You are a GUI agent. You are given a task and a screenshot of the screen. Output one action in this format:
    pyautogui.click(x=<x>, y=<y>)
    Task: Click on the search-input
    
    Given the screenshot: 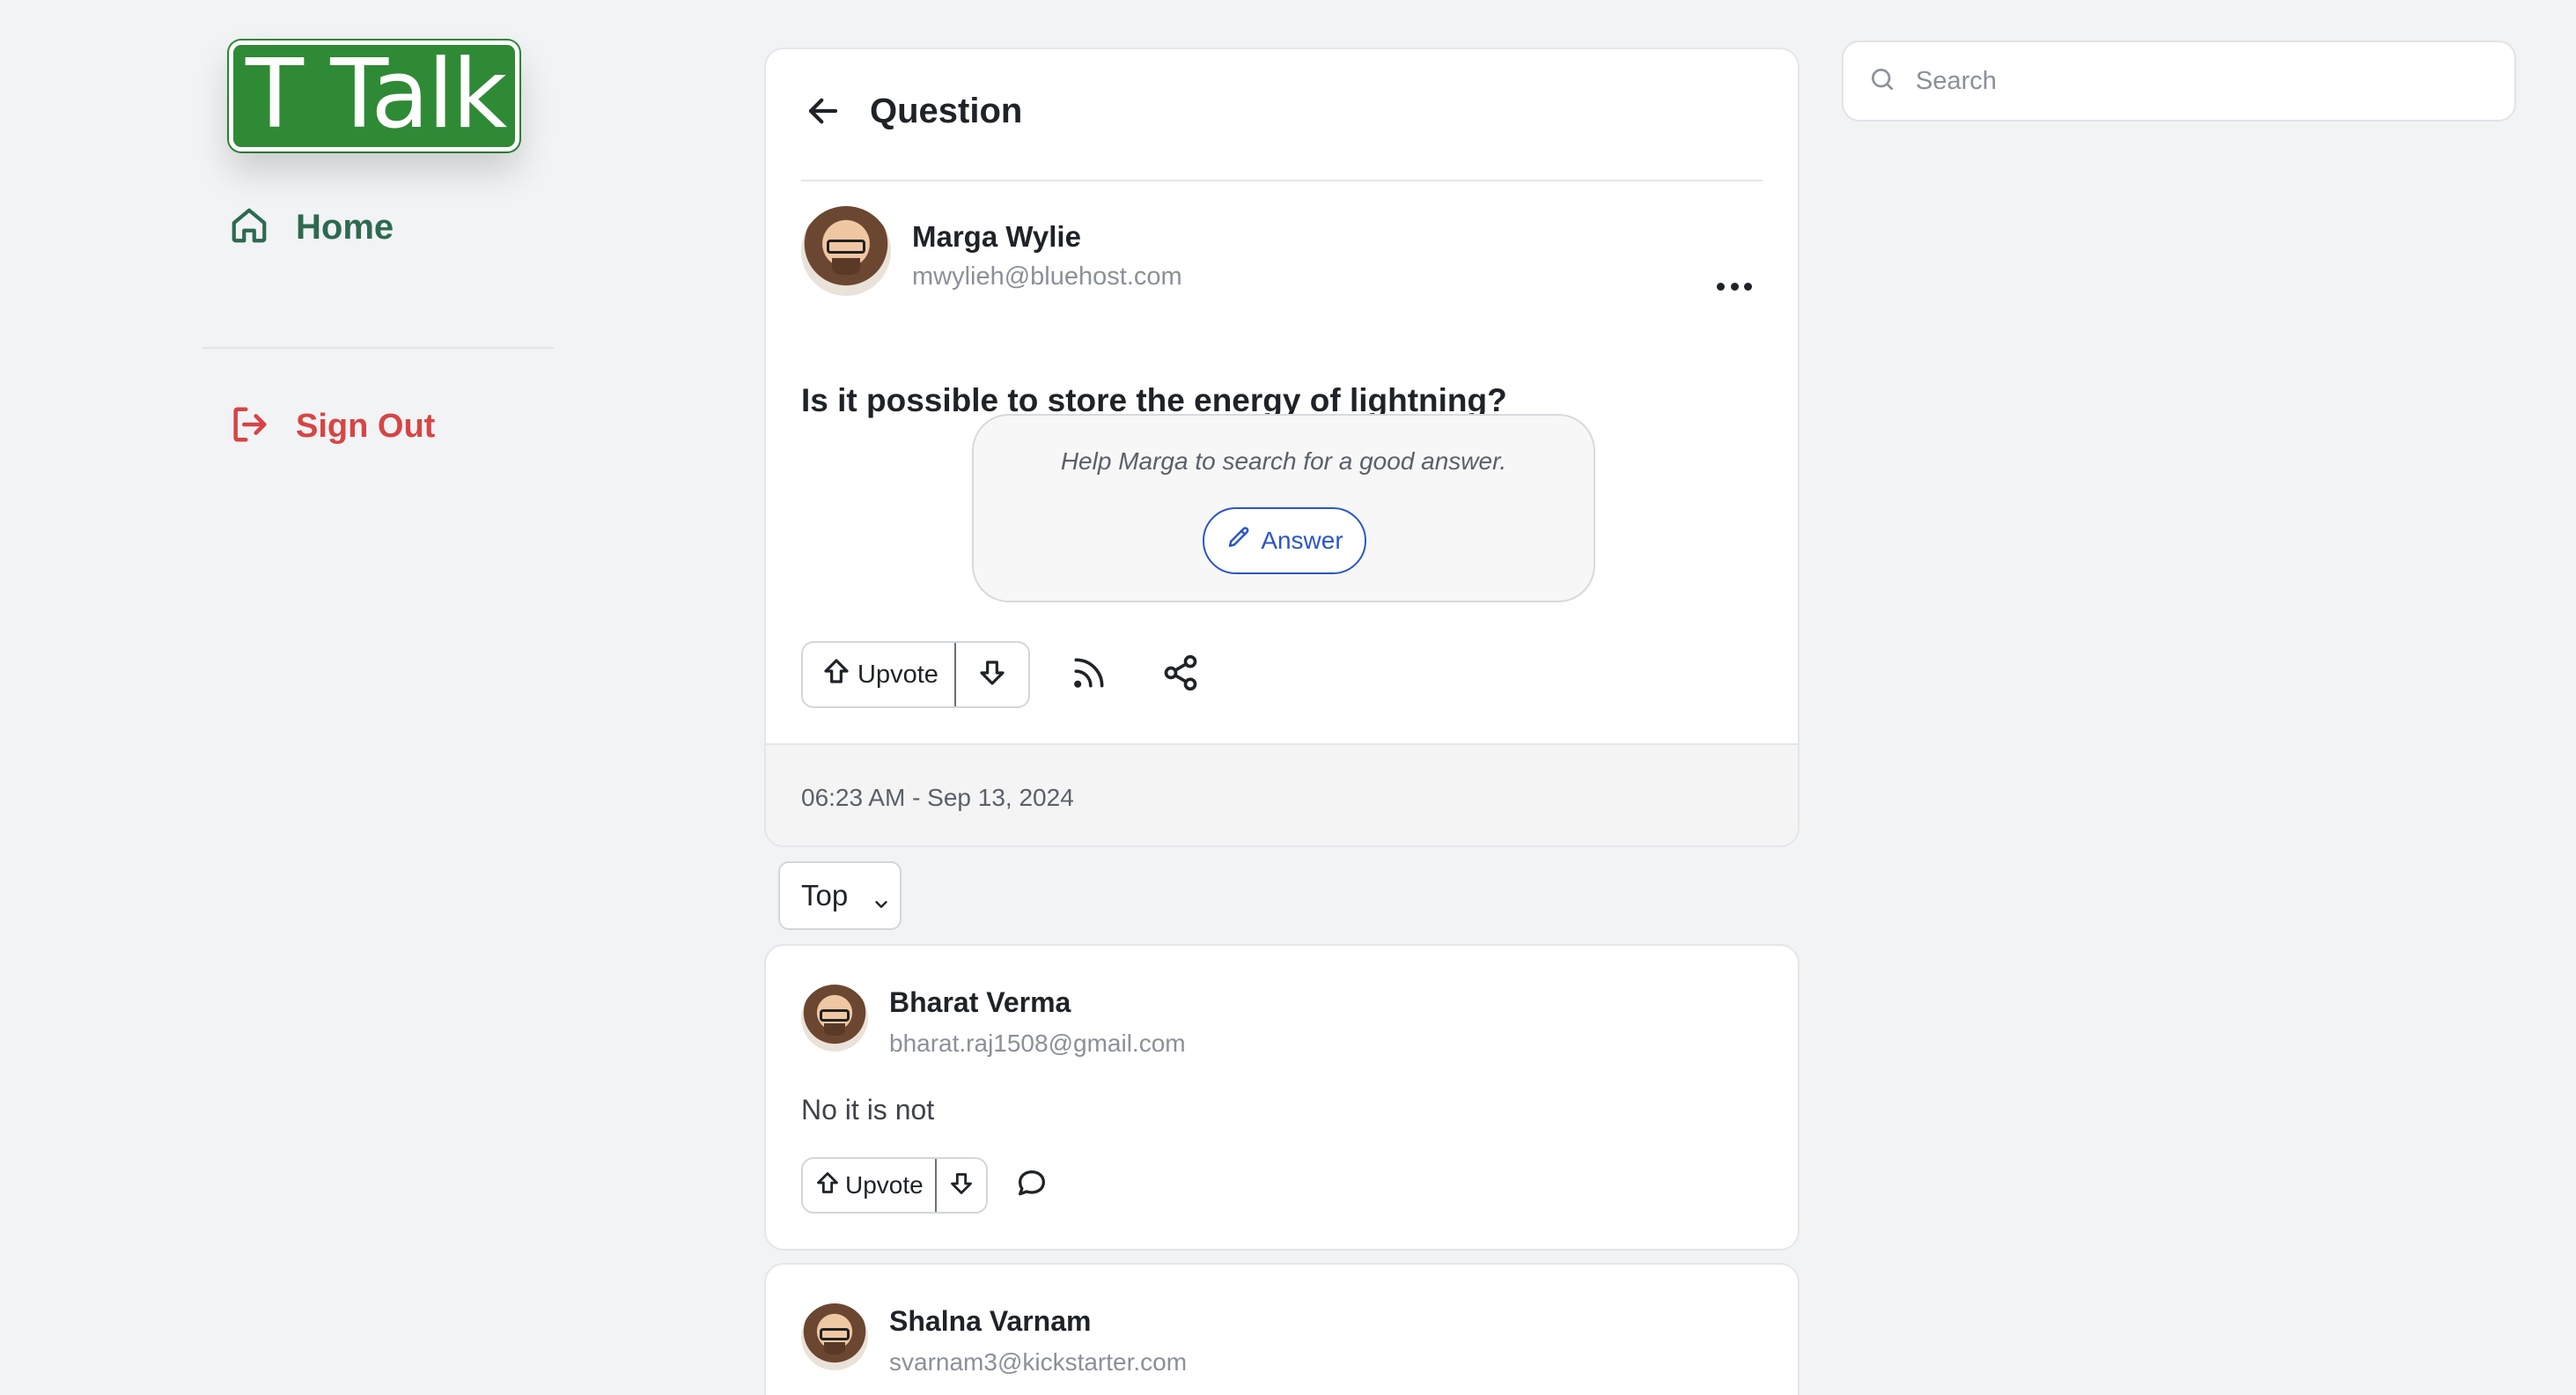 What is the action you would take?
    pyautogui.click(x=2197, y=81)
    